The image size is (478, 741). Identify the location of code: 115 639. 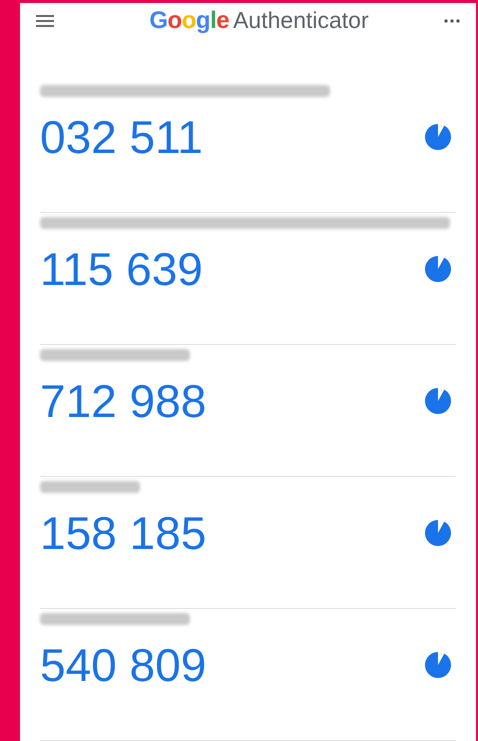
(121, 269).